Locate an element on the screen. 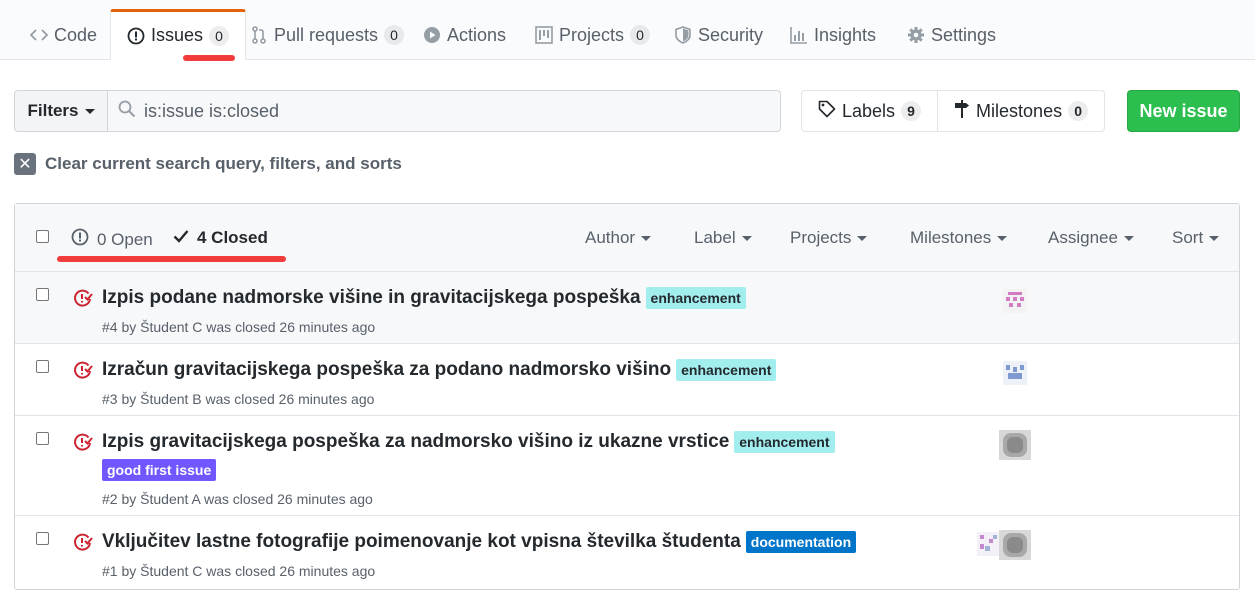 The image size is (1255, 611). projects-count: 0 is located at coordinates (640, 35).